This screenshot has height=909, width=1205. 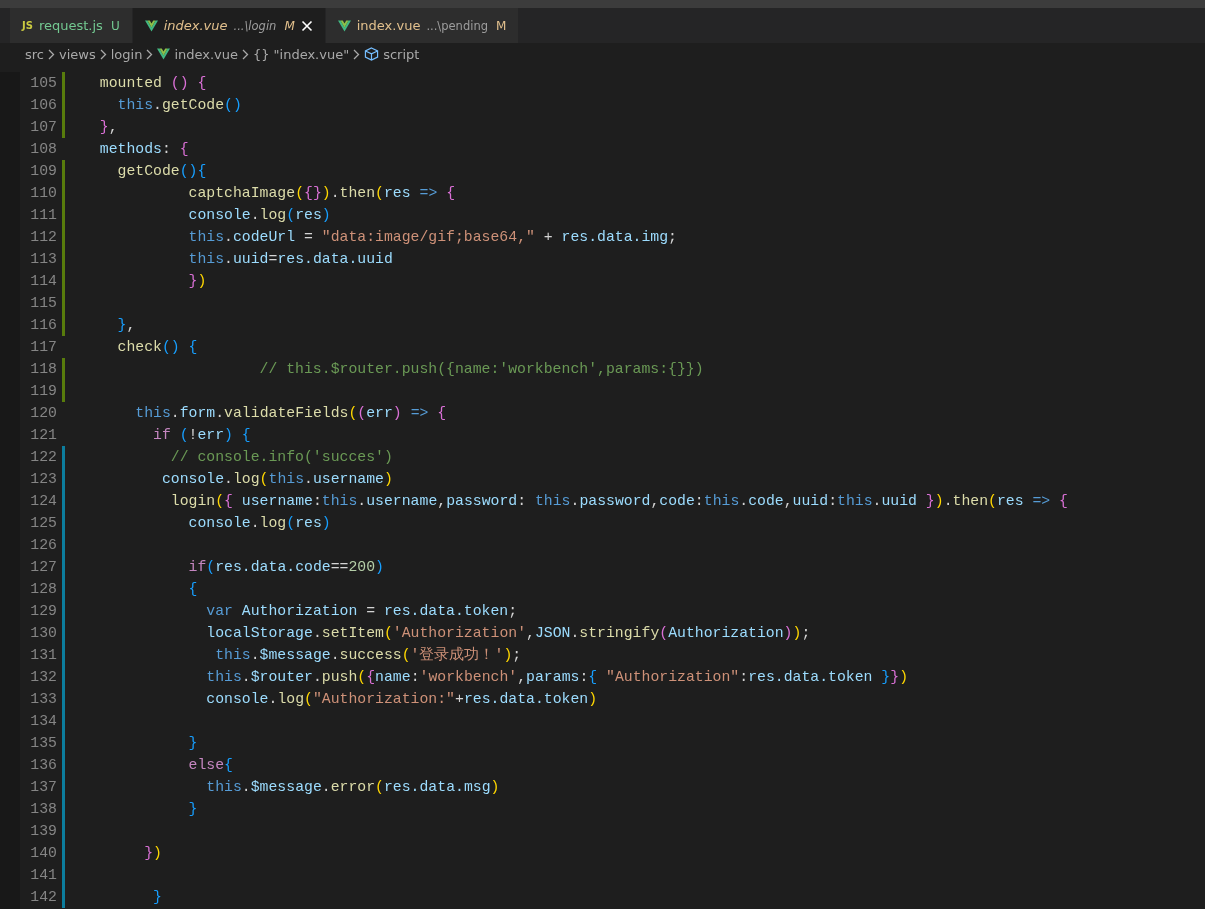 What do you see at coordinates (157, 347) in the screenshot?
I see `code-line: check() {` at bounding box center [157, 347].